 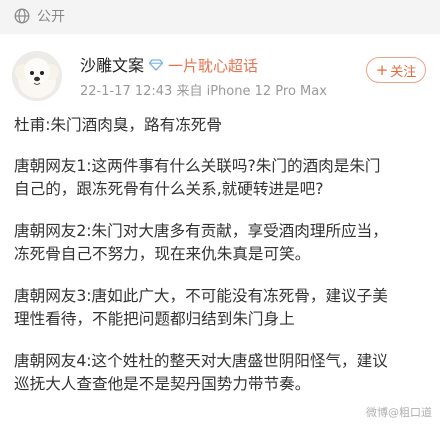 What do you see at coordinates (112, 66) in the screenshot?
I see `author-name: 沙雕文案` at bounding box center [112, 66].